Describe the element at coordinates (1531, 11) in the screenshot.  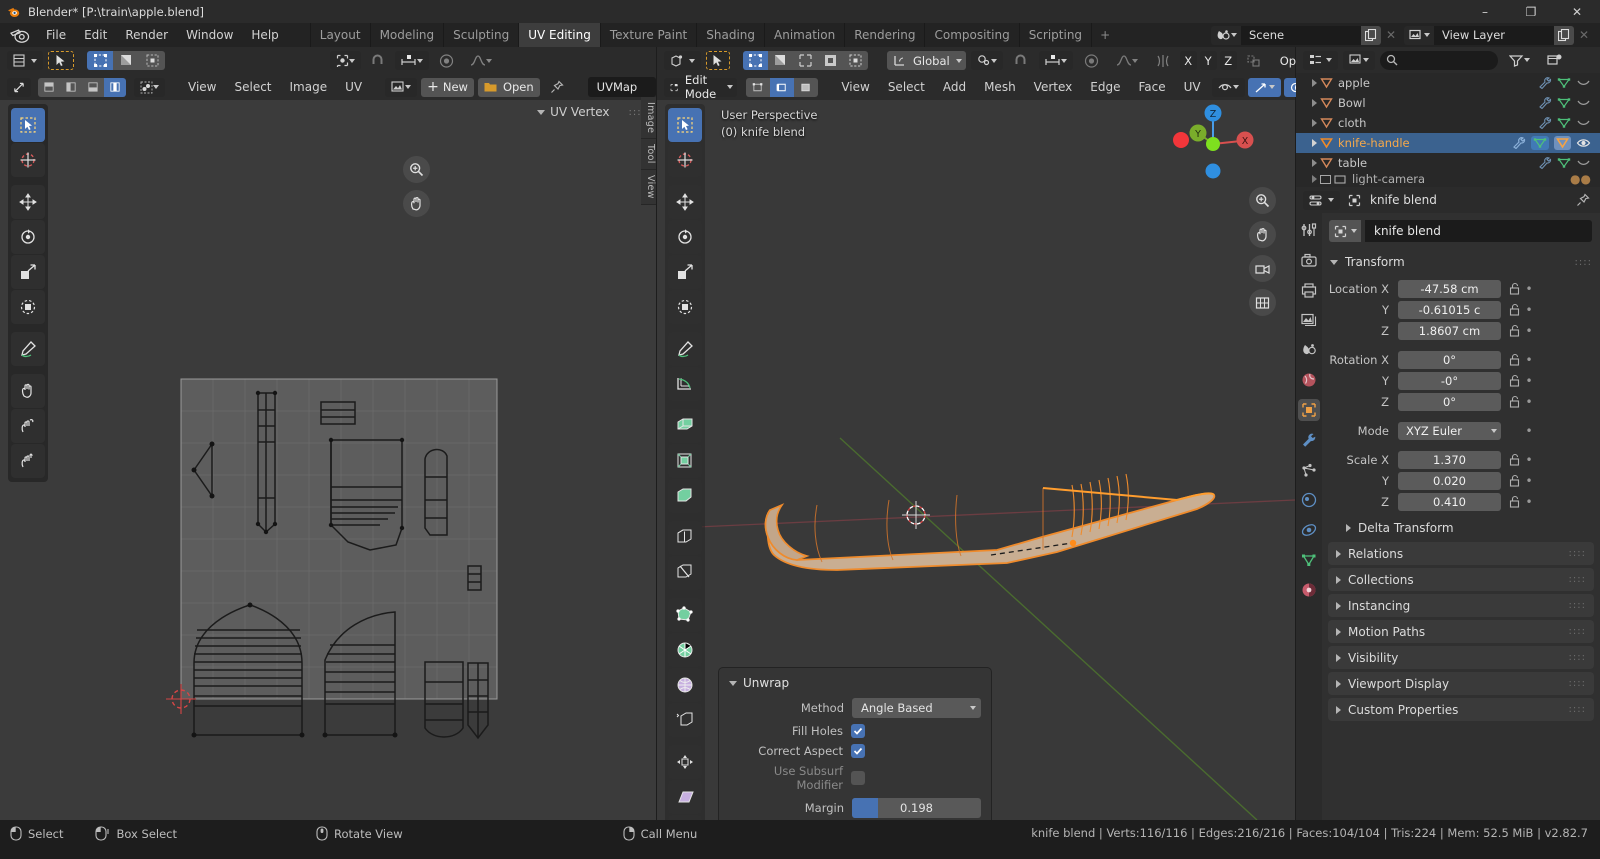
I see `maximize-button: ❐` at that location.